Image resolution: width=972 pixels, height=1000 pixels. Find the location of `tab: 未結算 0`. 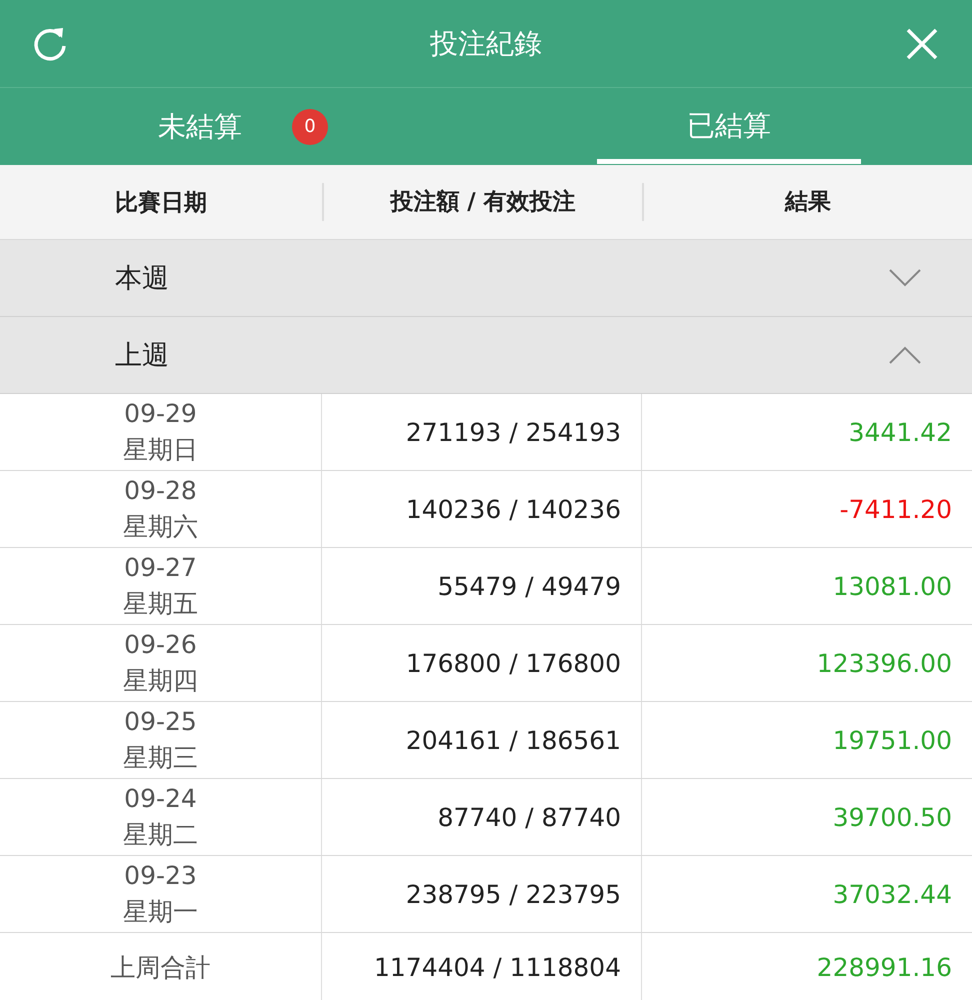

tab: 未結算 0 is located at coordinates (243, 126).